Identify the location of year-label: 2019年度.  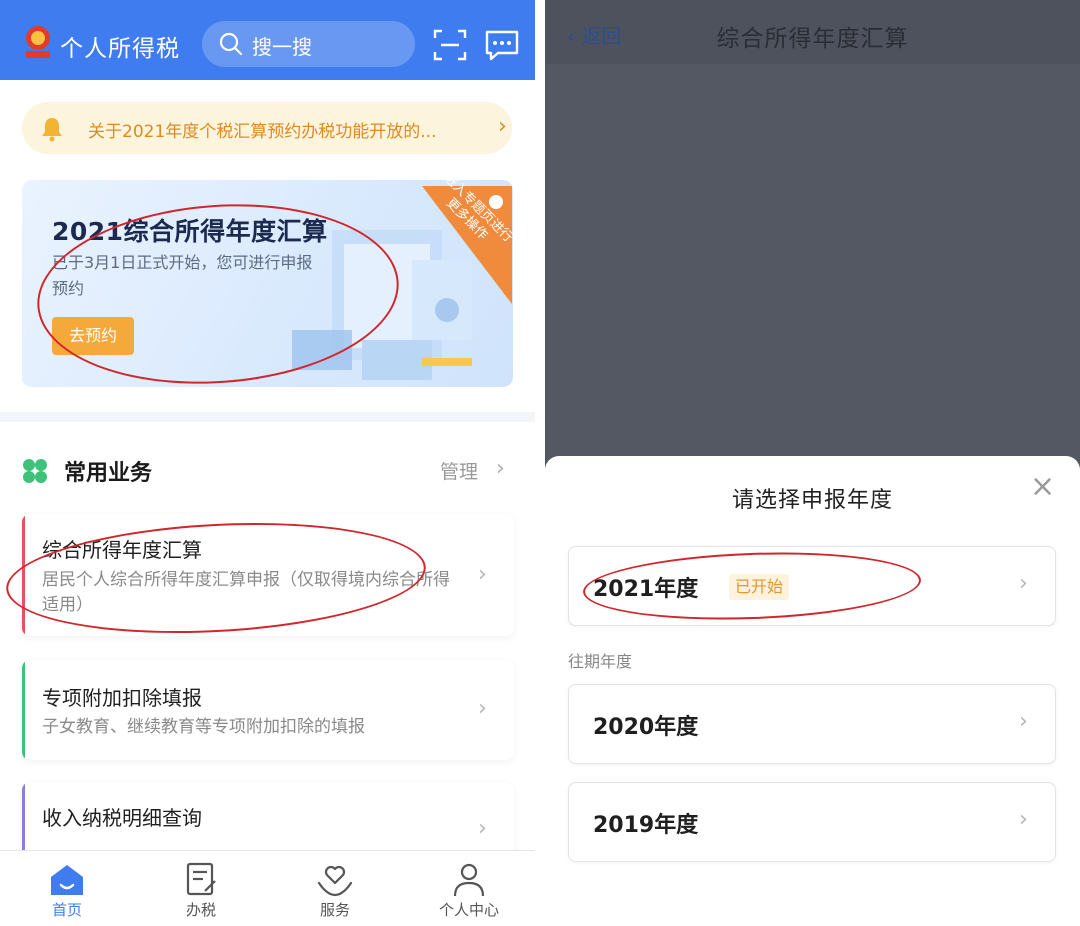
(646, 825).